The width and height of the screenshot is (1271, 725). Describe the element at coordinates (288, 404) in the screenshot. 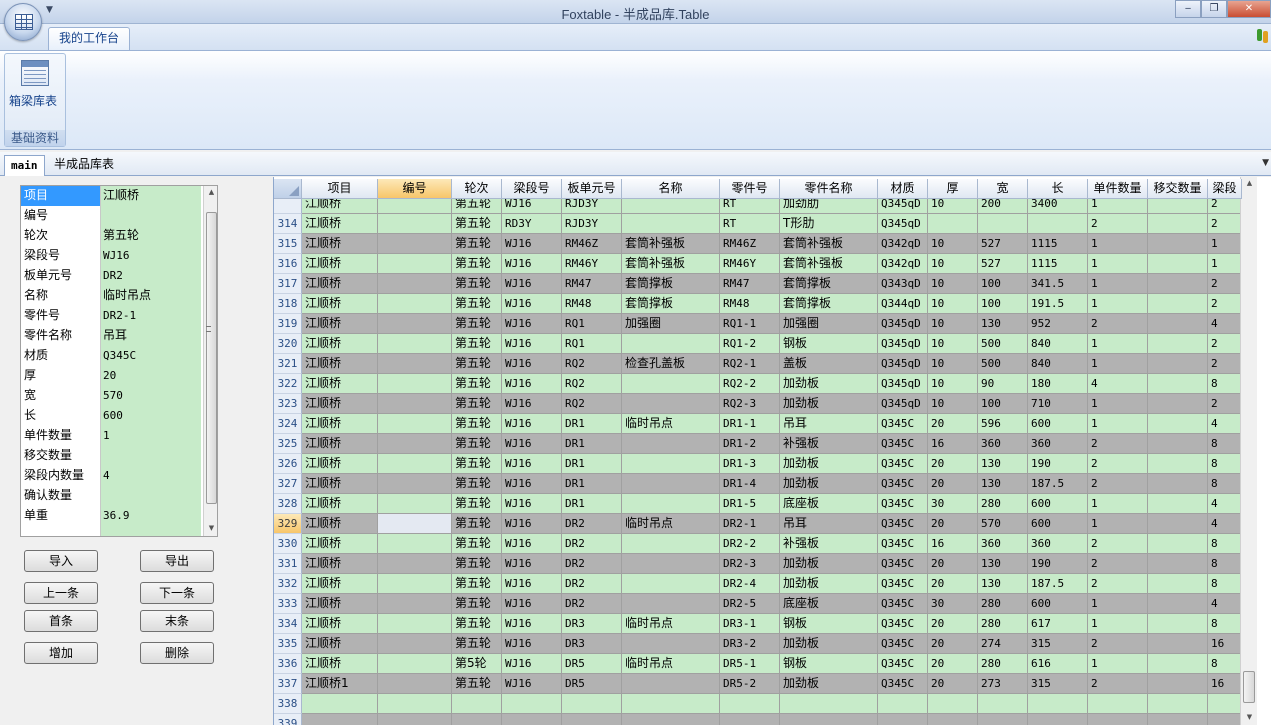

I see `row-number: 323` at that location.